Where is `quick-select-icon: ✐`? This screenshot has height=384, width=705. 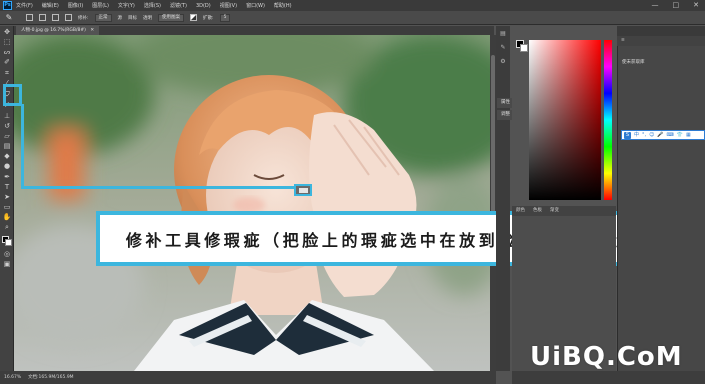 quick-select-icon: ✐ is located at coordinates (7, 62).